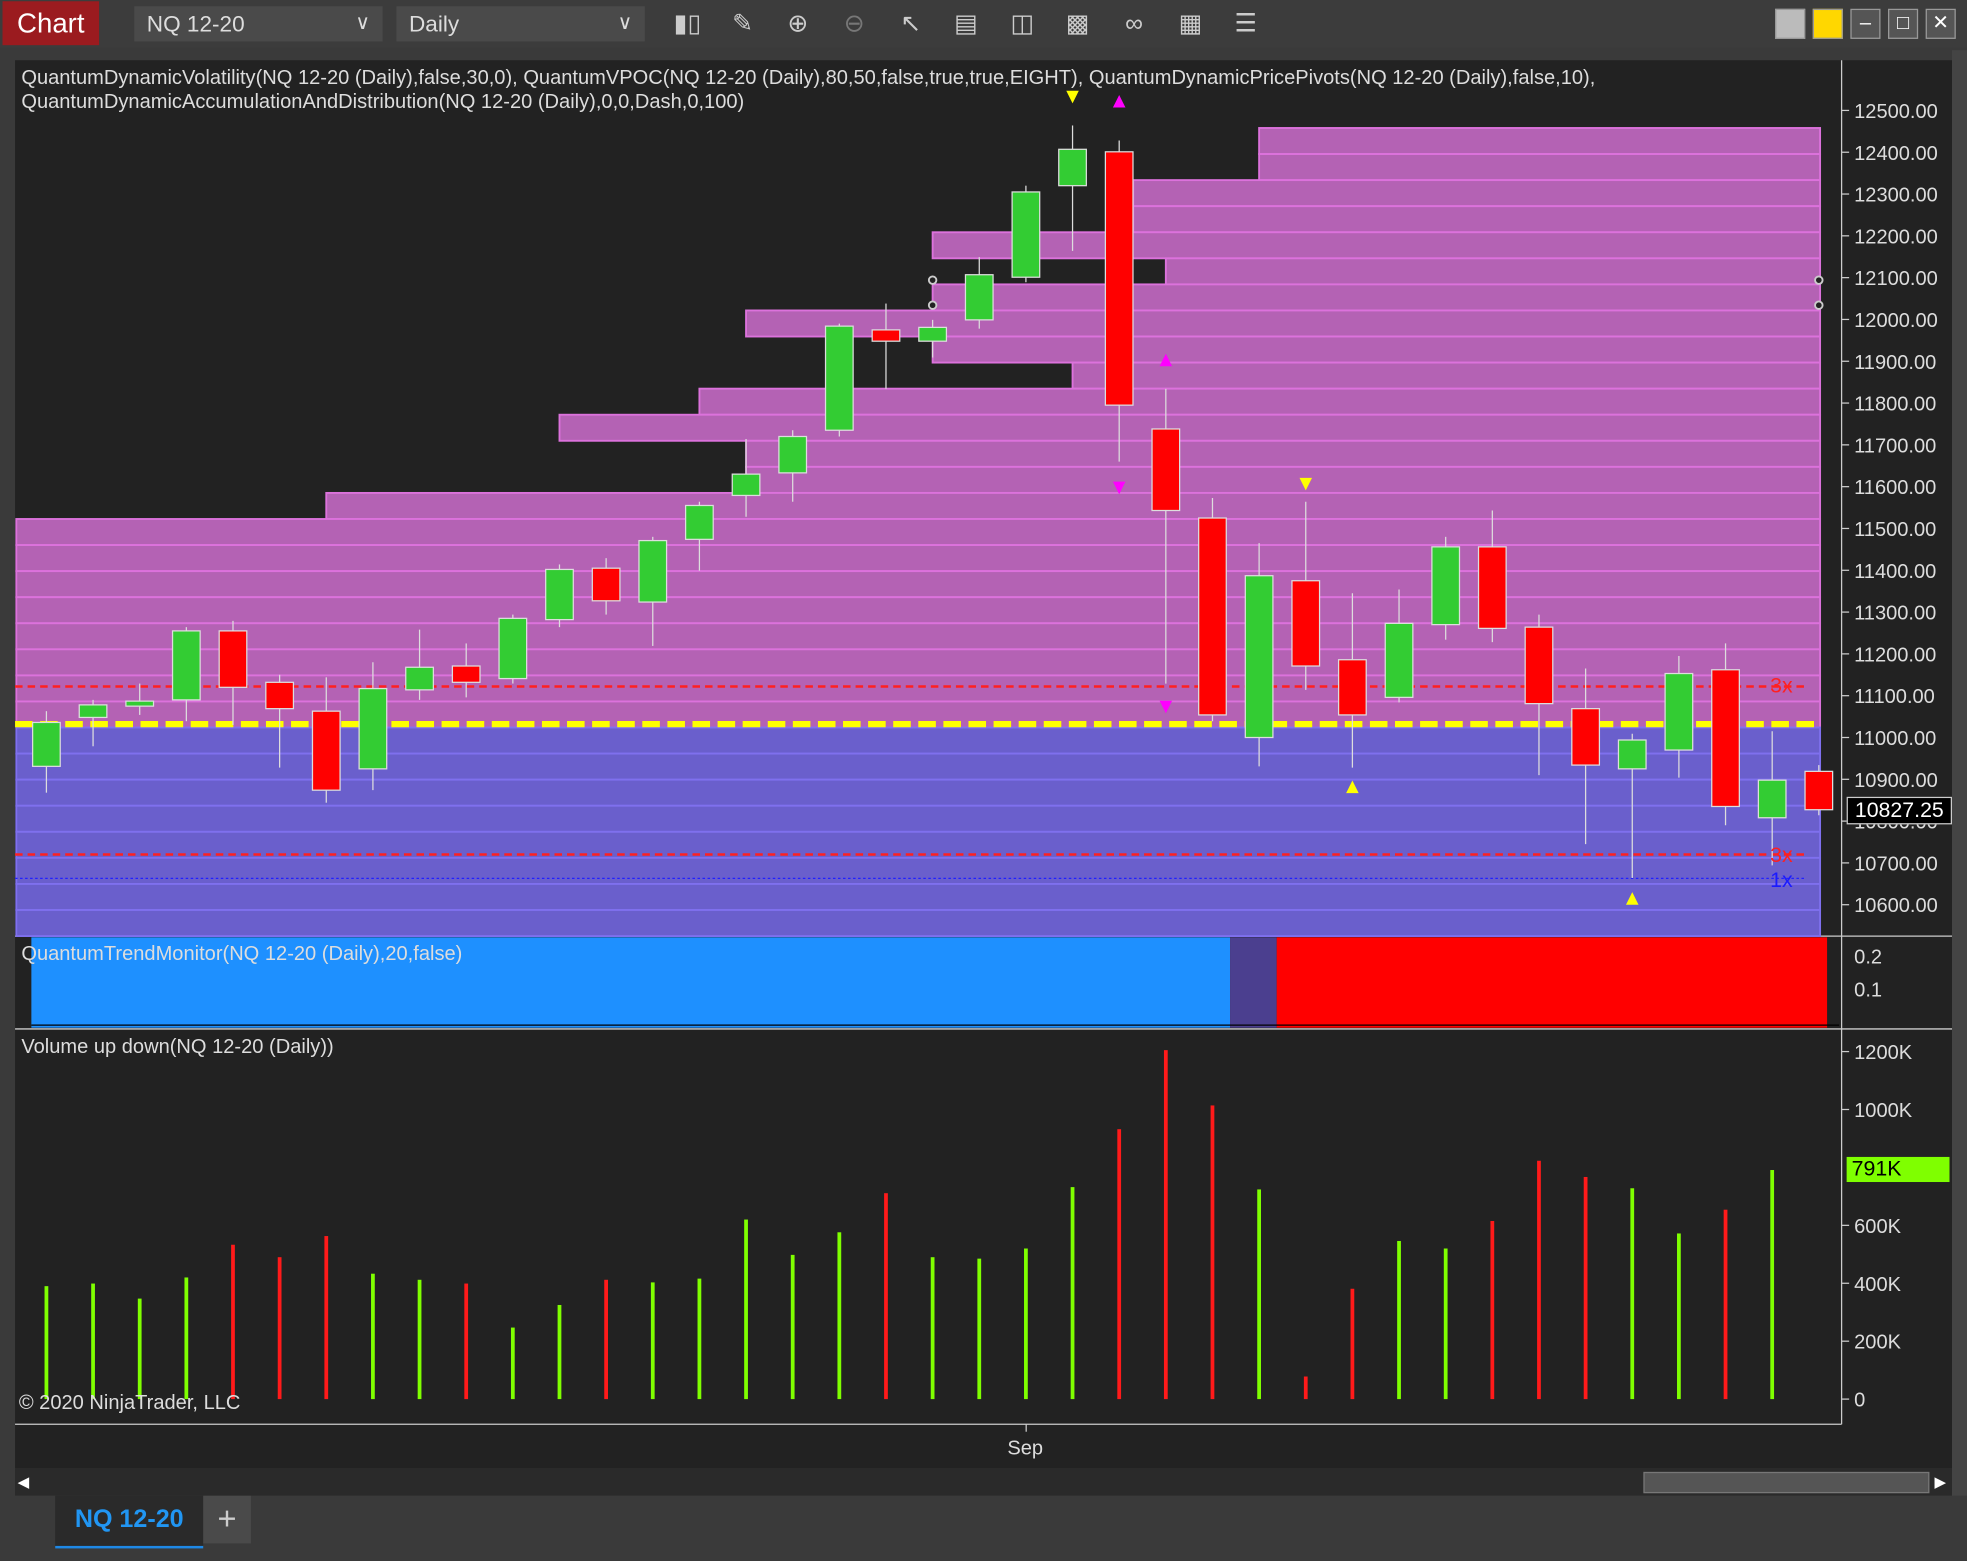  I want to click on lower-1x-label: 1x, so click(1781, 880).